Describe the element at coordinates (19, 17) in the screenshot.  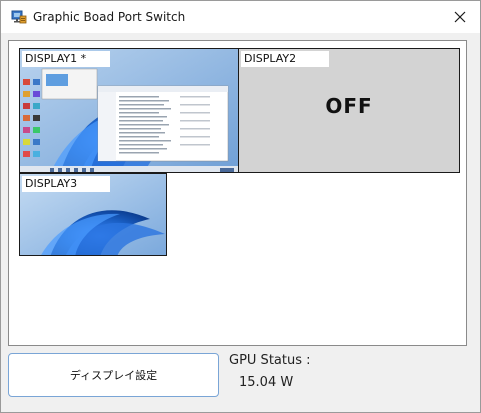
I see `monitor-switch-icon` at that location.